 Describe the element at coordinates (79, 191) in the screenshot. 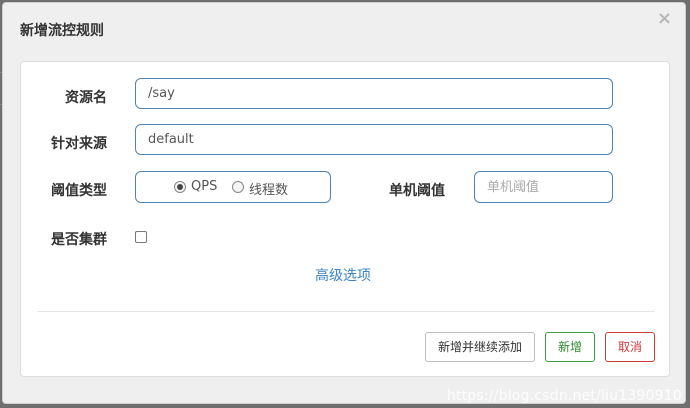

I see `threshold-type-label: 阈值类型` at that location.